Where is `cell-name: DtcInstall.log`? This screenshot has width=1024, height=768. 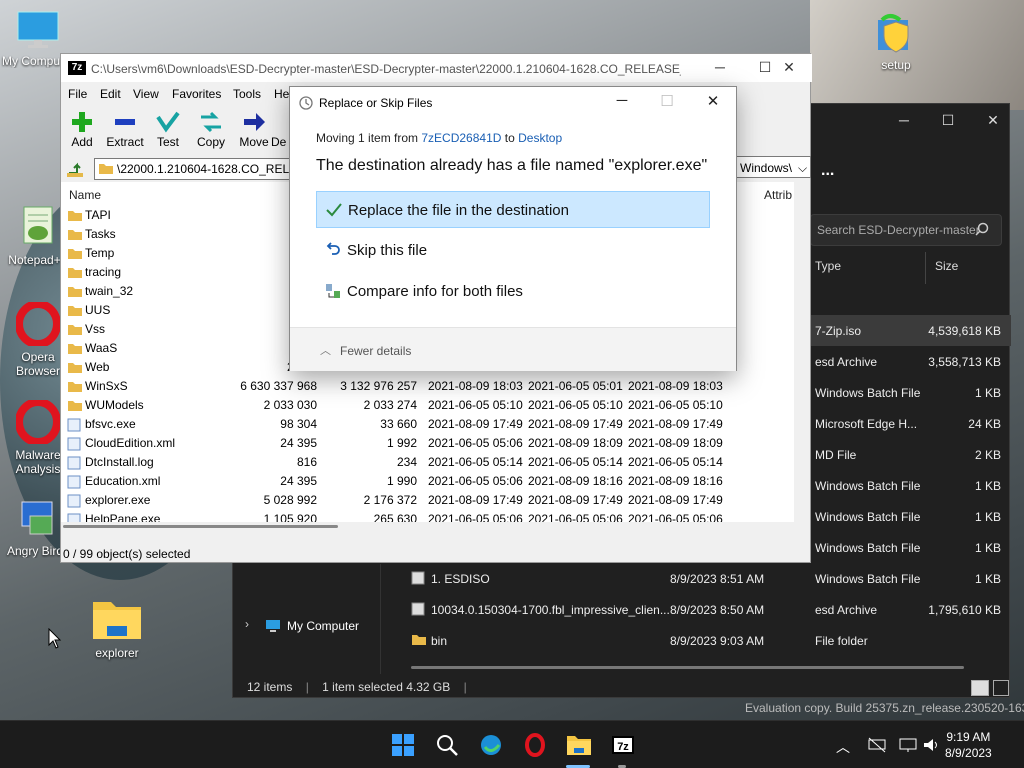
cell-name: DtcInstall.log is located at coordinates (119, 462).